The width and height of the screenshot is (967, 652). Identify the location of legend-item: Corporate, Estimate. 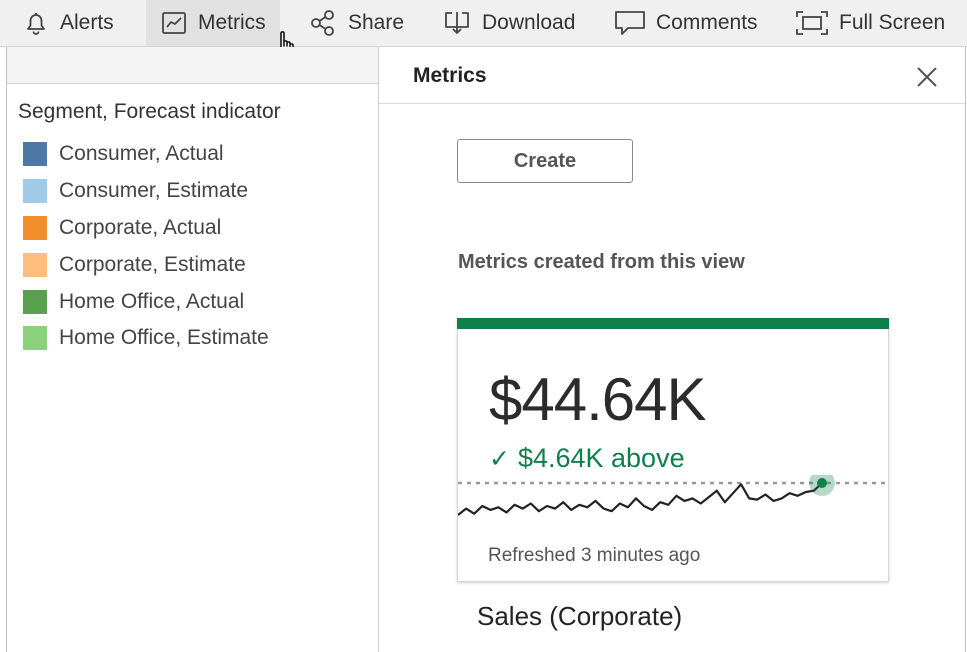
(146, 264).